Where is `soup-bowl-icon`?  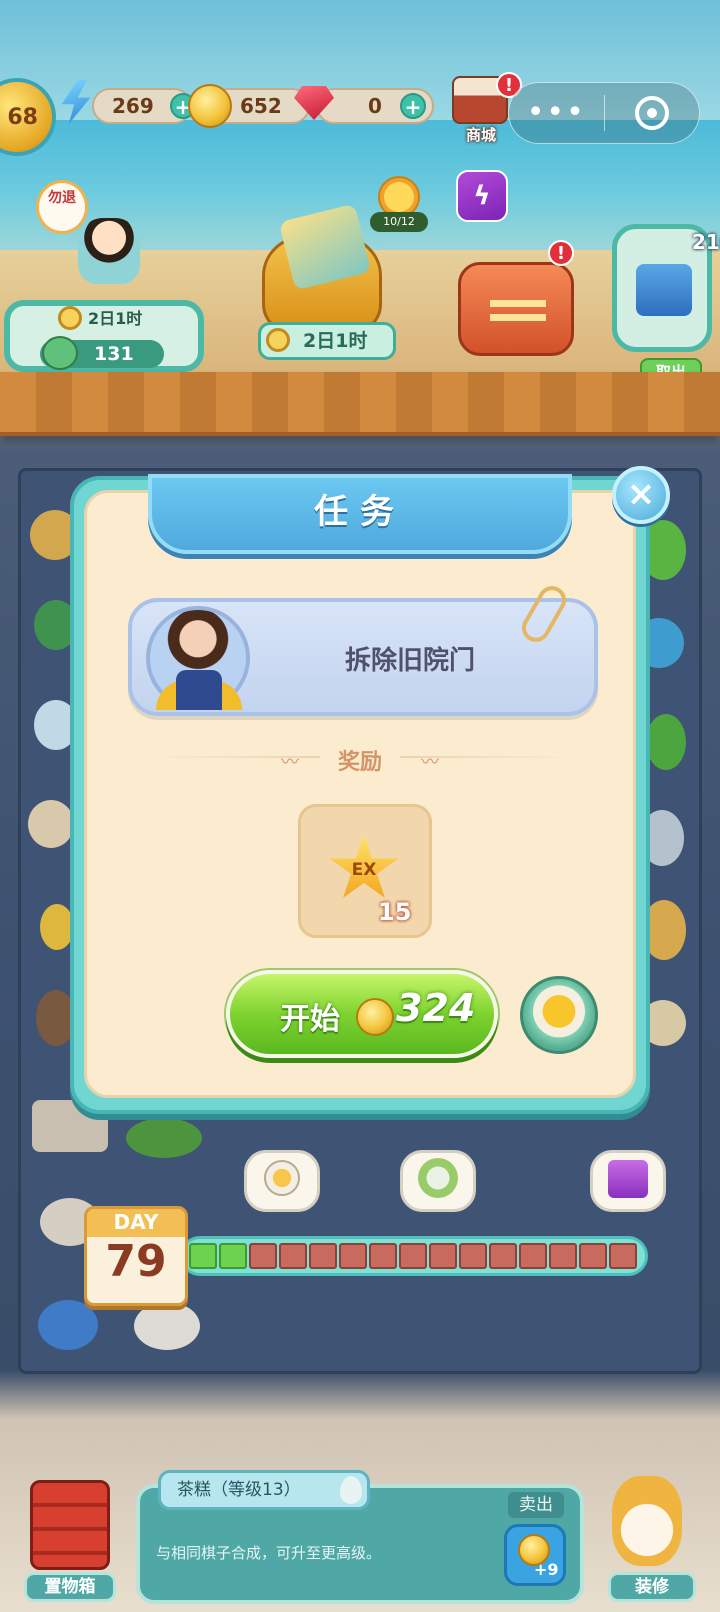
soup-bowl-icon is located at coordinates (282, 1178).